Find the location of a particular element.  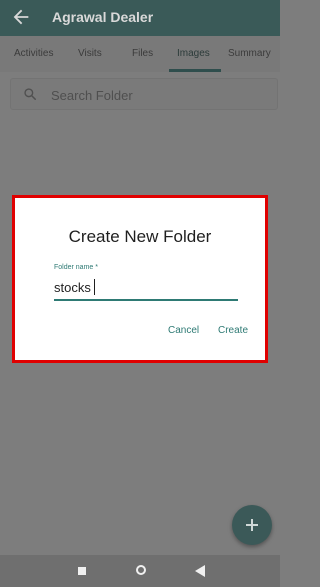

back-arrow-icon is located at coordinates (21, 17).